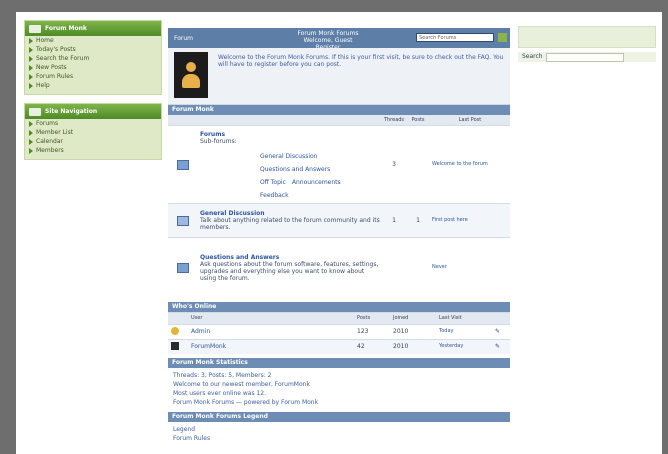 Image resolution: width=668 pixels, height=454 pixels. I want to click on nav-item-forums: Forums, so click(93, 123).